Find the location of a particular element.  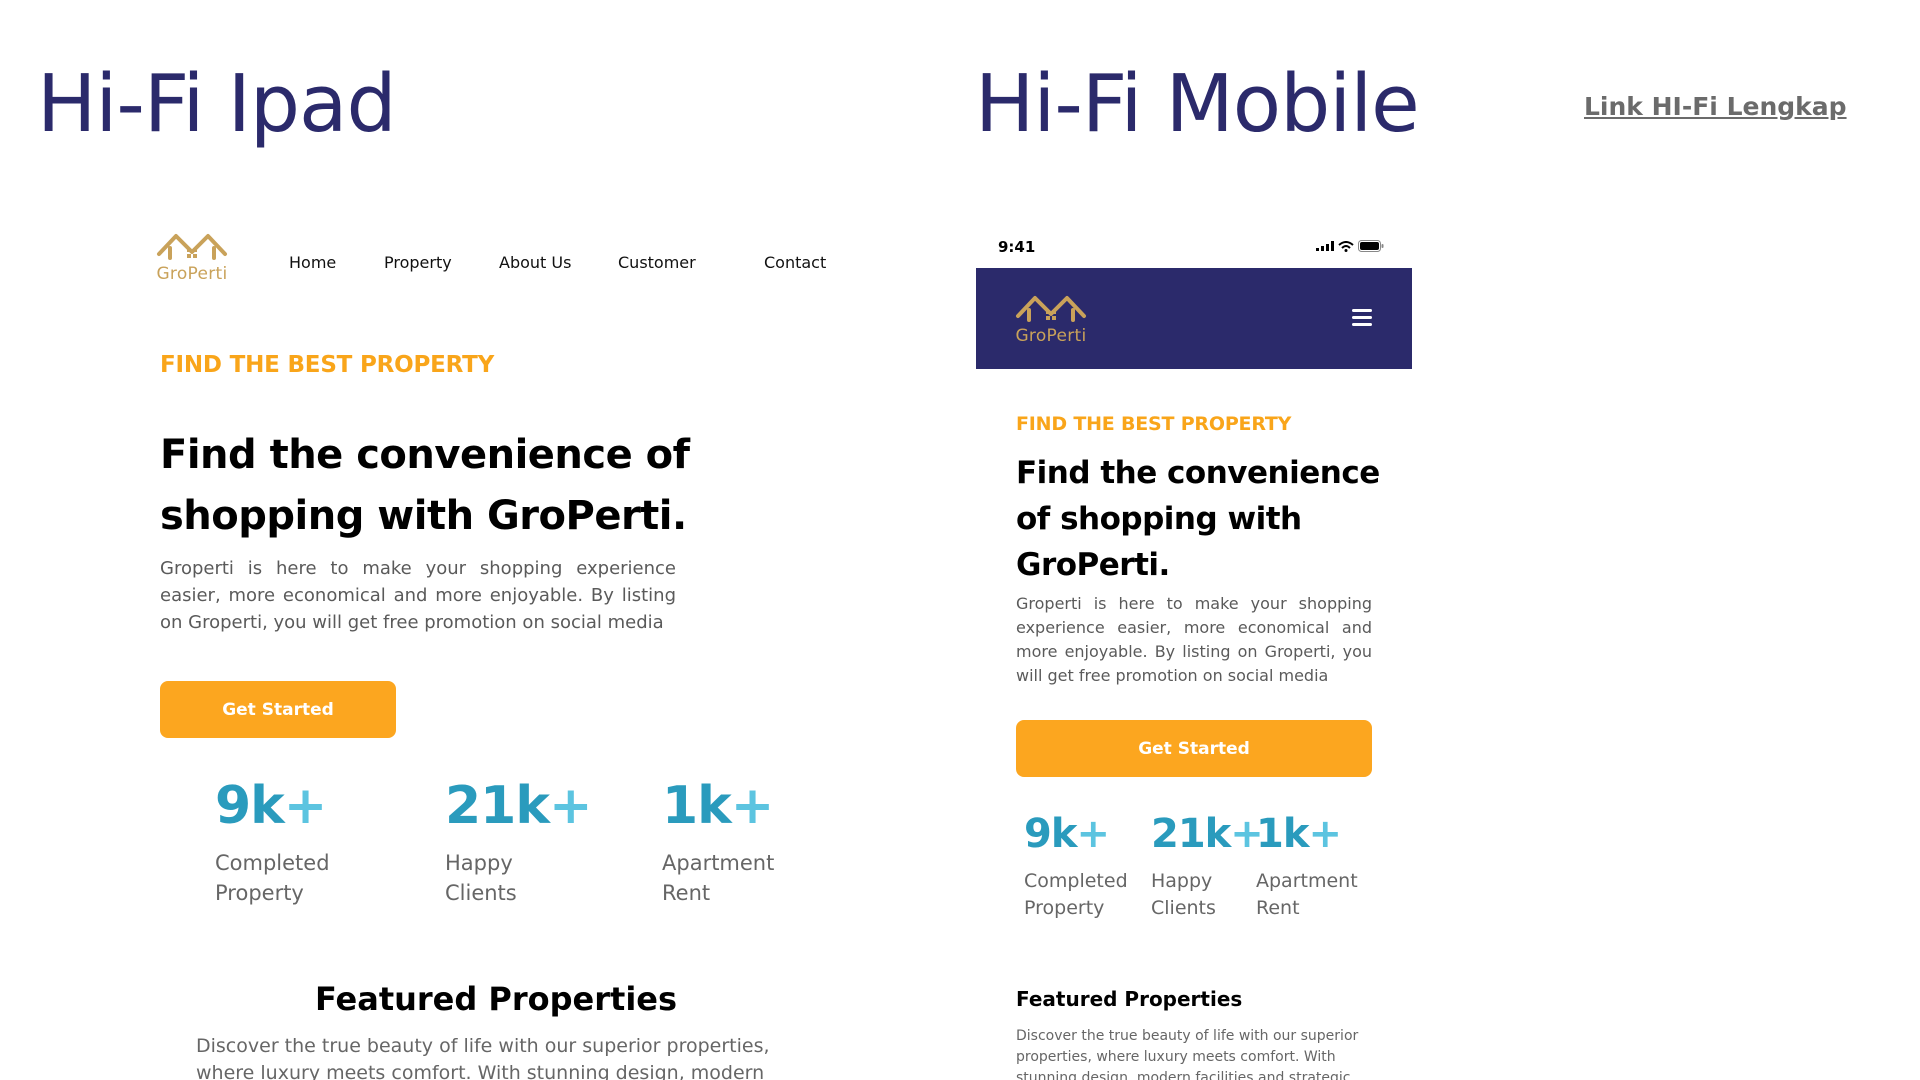

ipad-get-started-button: Get Started is located at coordinates (278, 709).